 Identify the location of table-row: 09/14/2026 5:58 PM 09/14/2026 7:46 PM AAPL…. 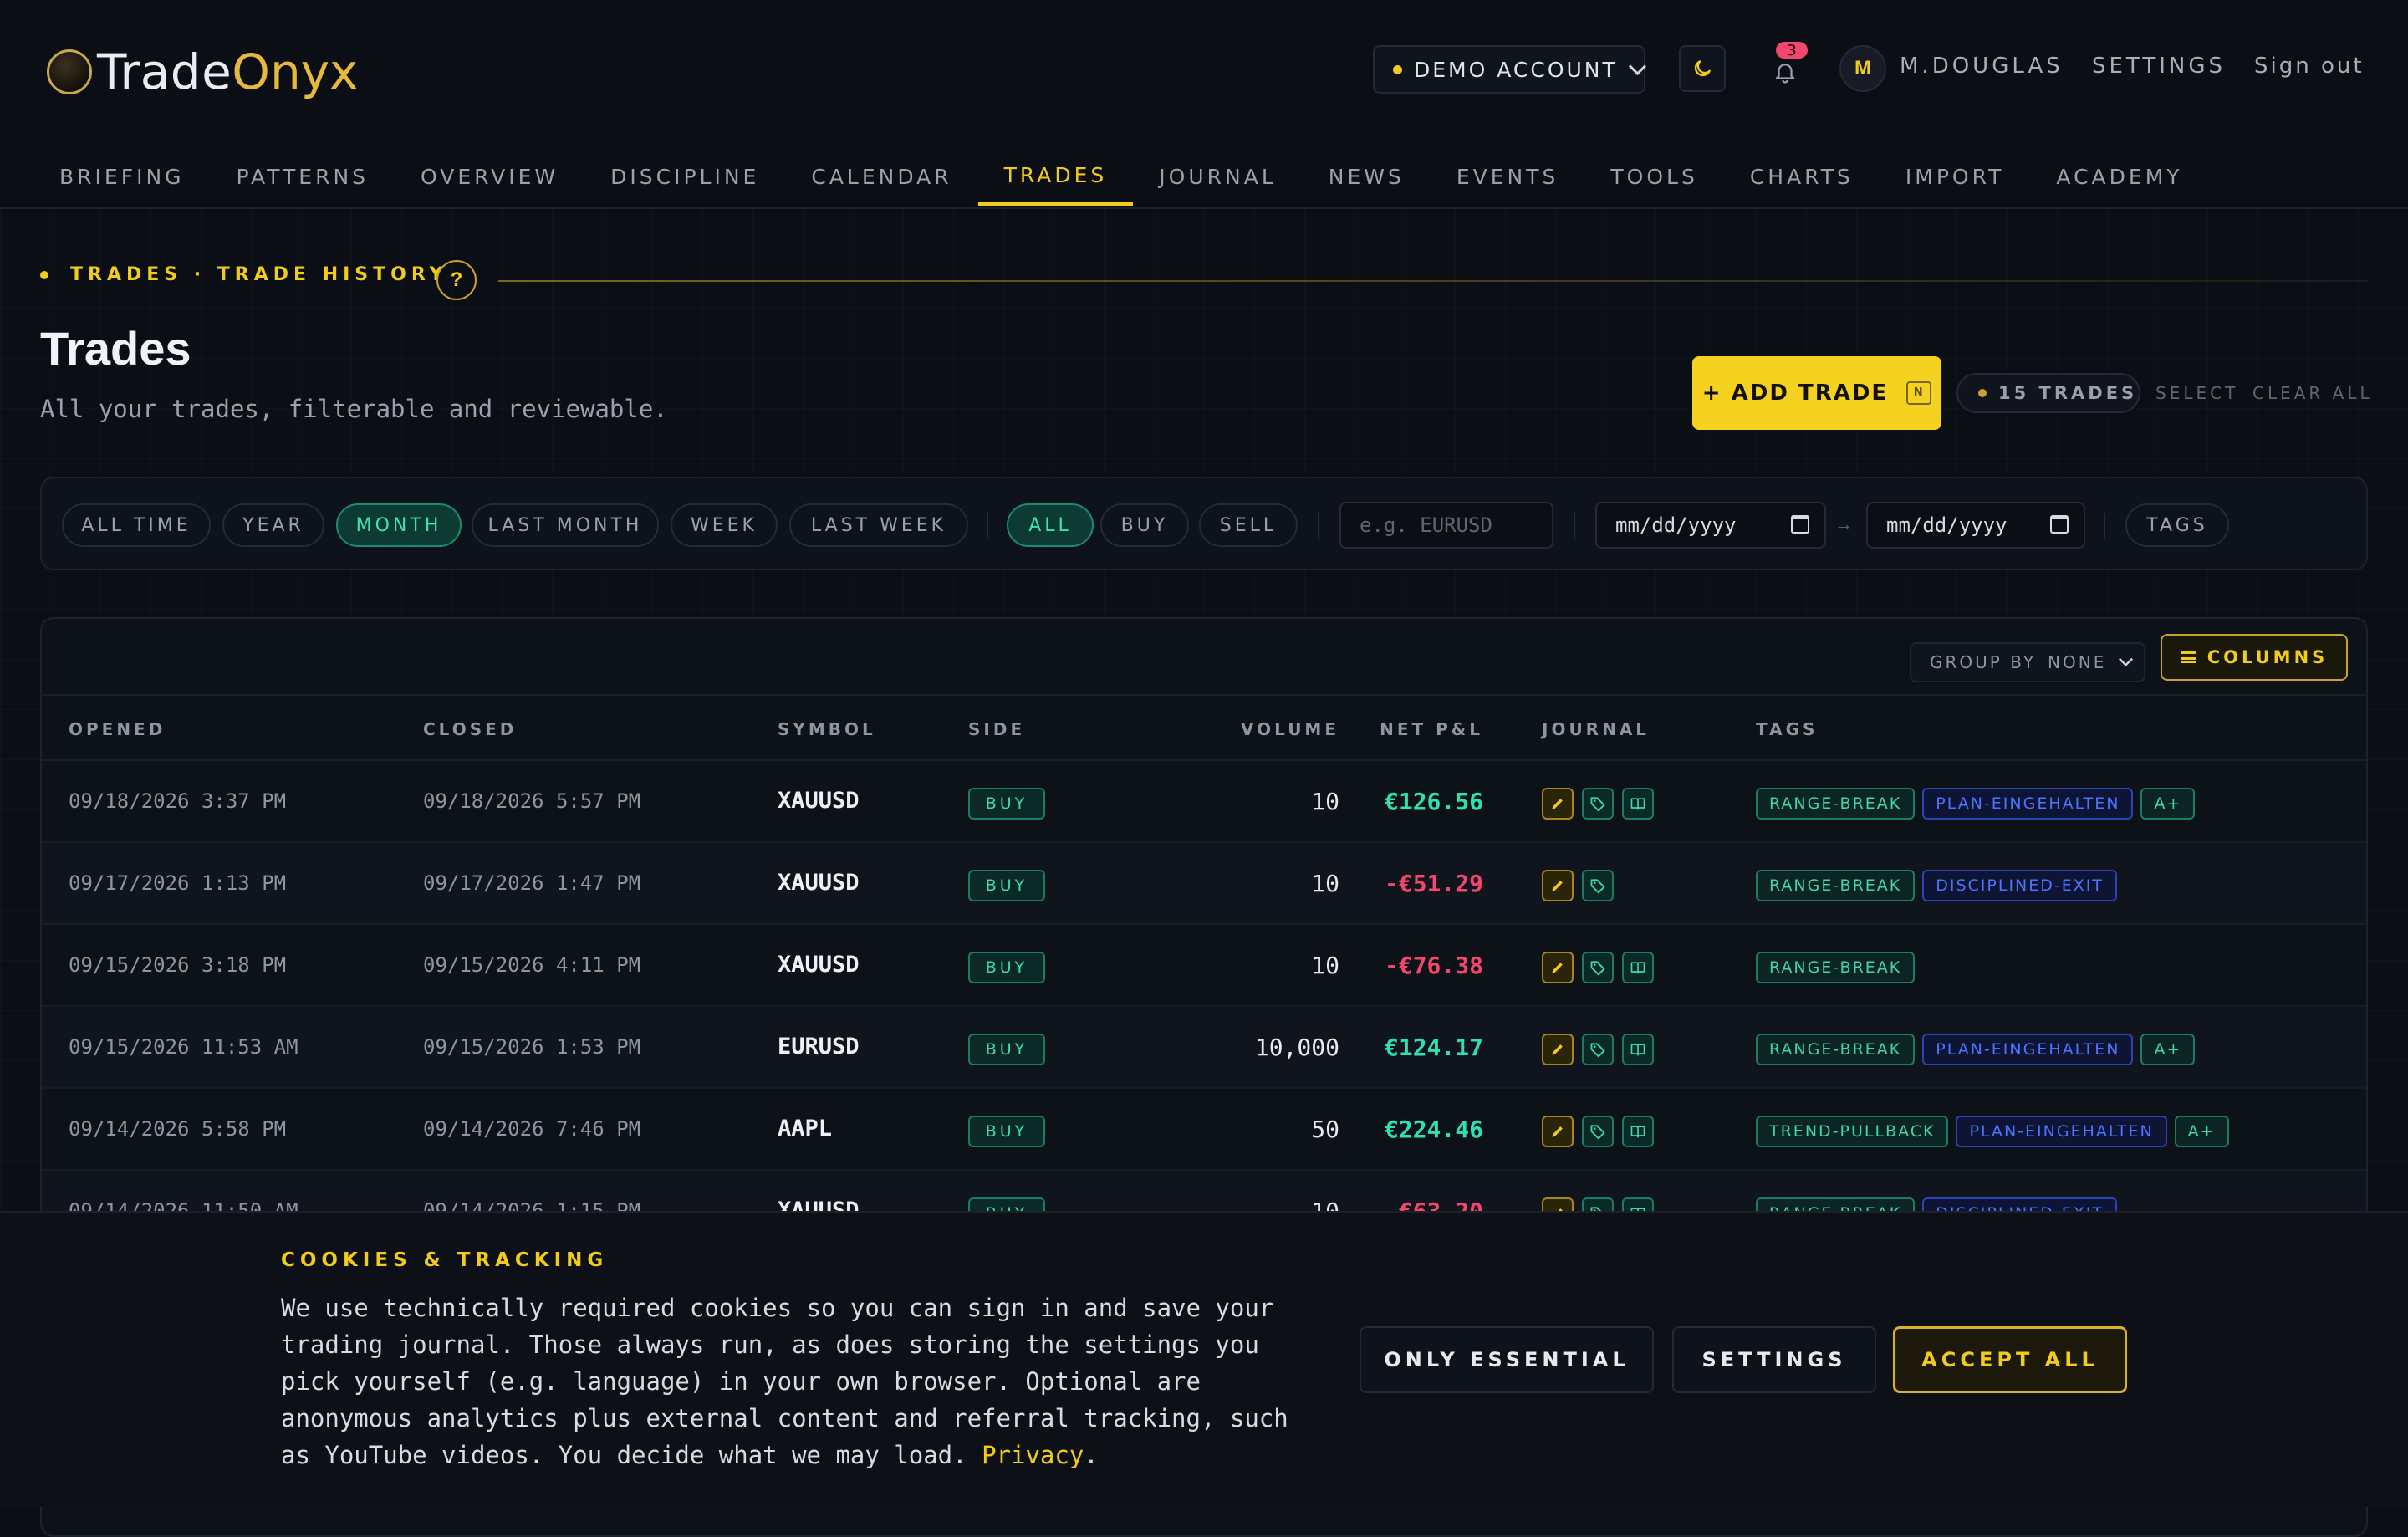
(1204, 1130).